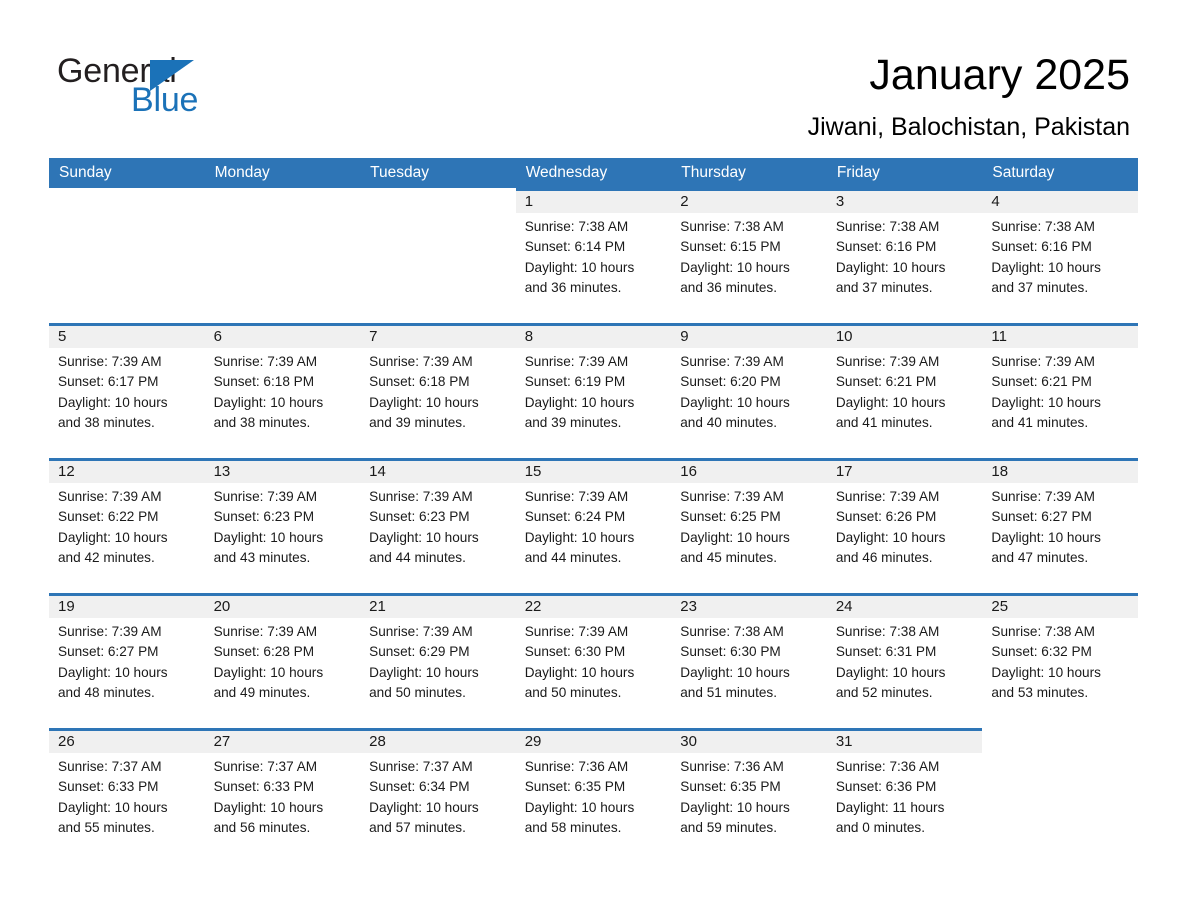 The width and height of the screenshot is (1188, 918). What do you see at coordinates (438, 742) in the screenshot?
I see `day-number: 28` at bounding box center [438, 742].